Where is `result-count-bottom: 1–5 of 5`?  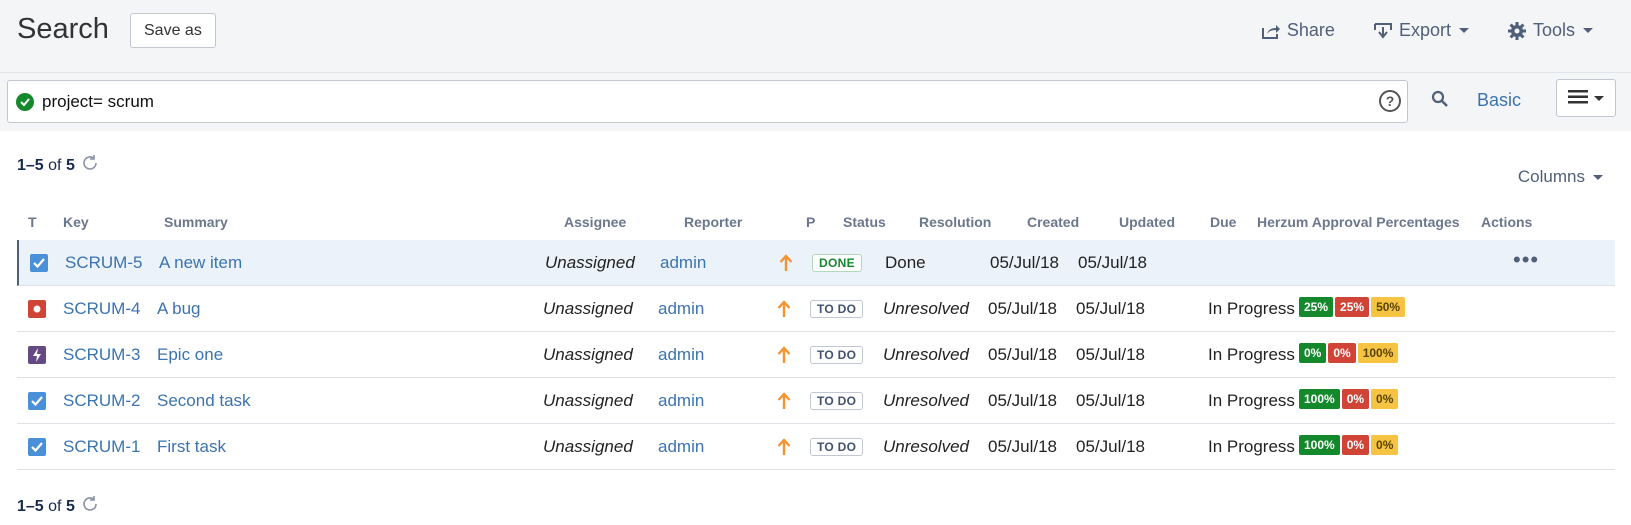 result-count-bottom: 1–5 of 5 is located at coordinates (58, 506).